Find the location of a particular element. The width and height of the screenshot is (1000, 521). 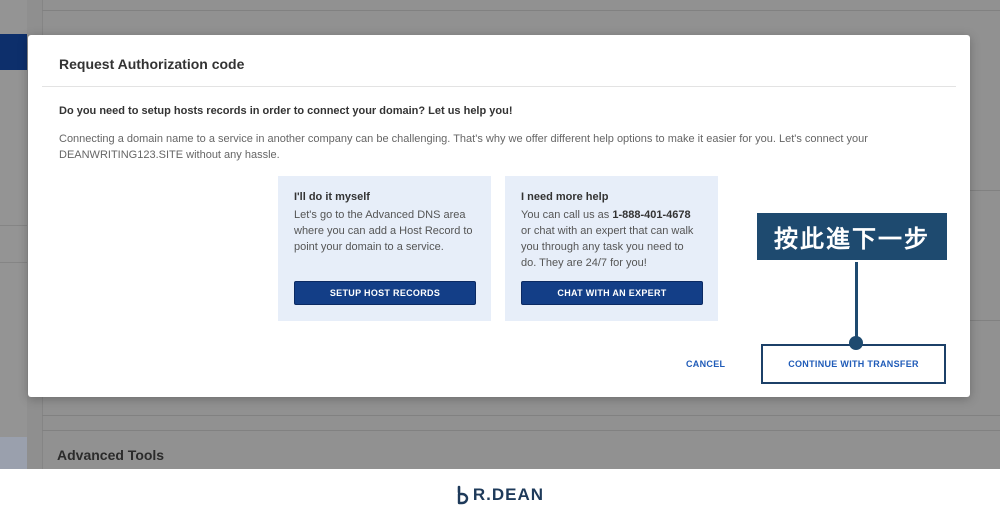

card-title: I'll do it myself is located at coordinates (332, 197).